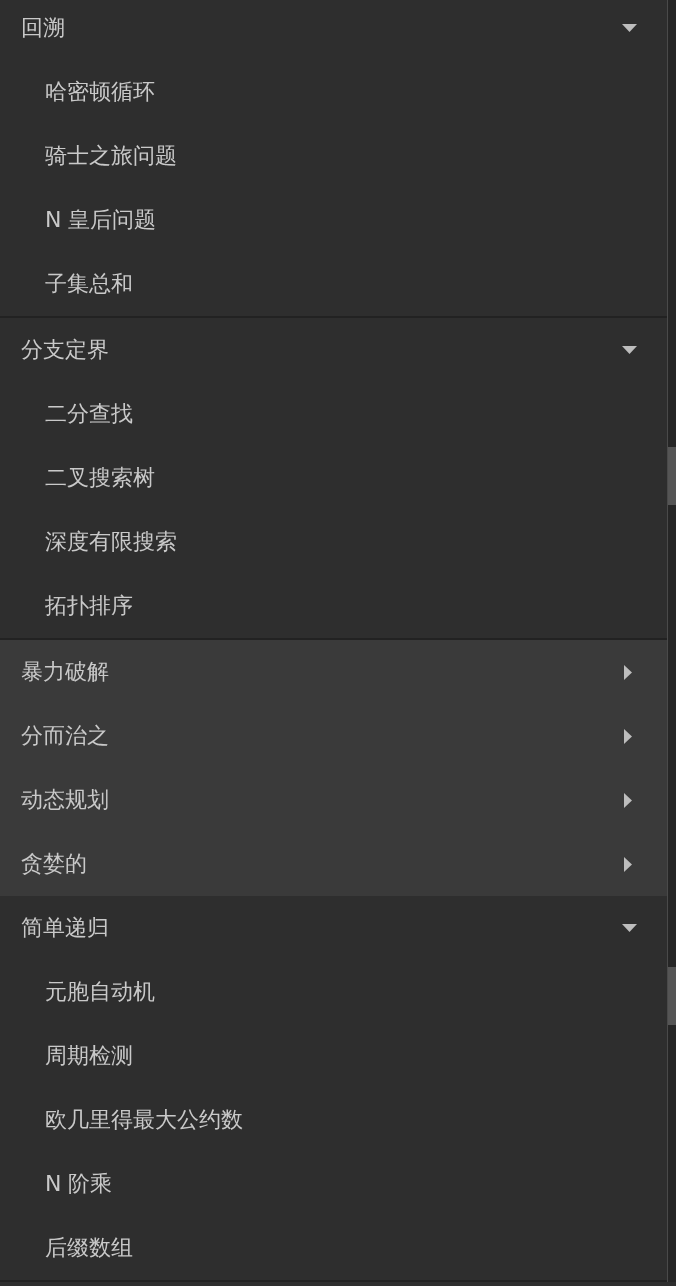  What do you see at coordinates (333, 992) in the screenshot?
I see `menu-item: 元胞自动机` at bounding box center [333, 992].